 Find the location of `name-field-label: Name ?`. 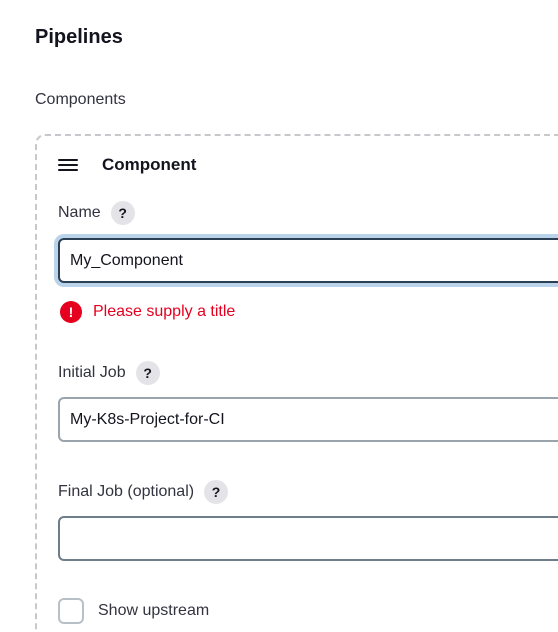

name-field-label: Name ? is located at coordinates (96, 213).